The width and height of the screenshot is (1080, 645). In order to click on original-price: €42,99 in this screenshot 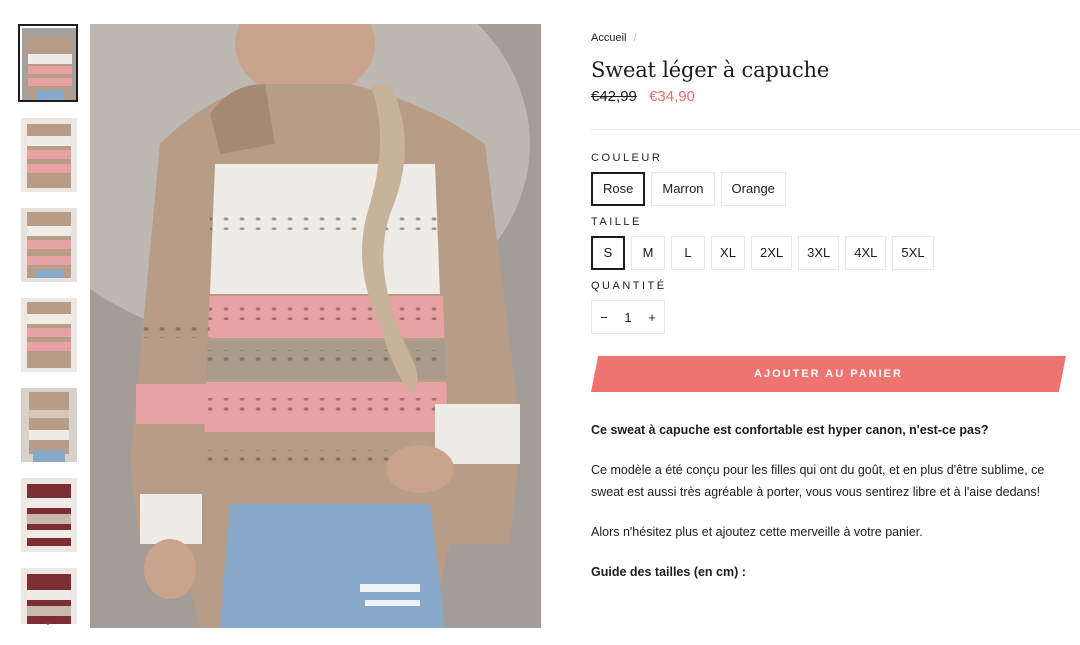, I will do `click(614, 96)`.